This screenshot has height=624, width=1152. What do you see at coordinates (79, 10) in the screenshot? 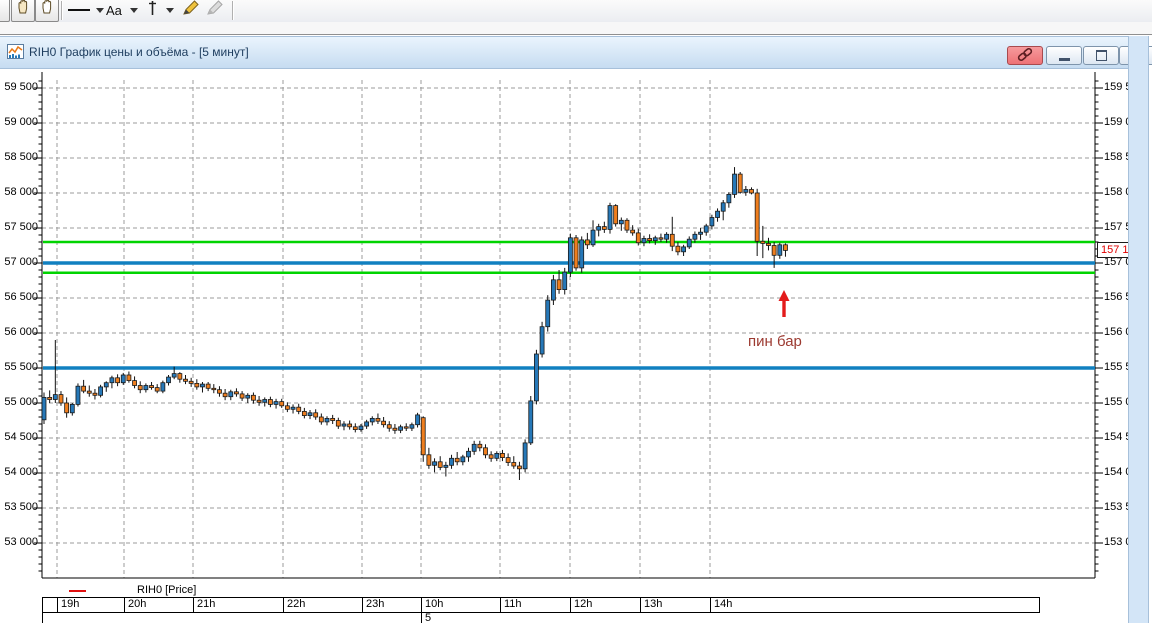
I see `line-icon` at bounding box center [79, 10].